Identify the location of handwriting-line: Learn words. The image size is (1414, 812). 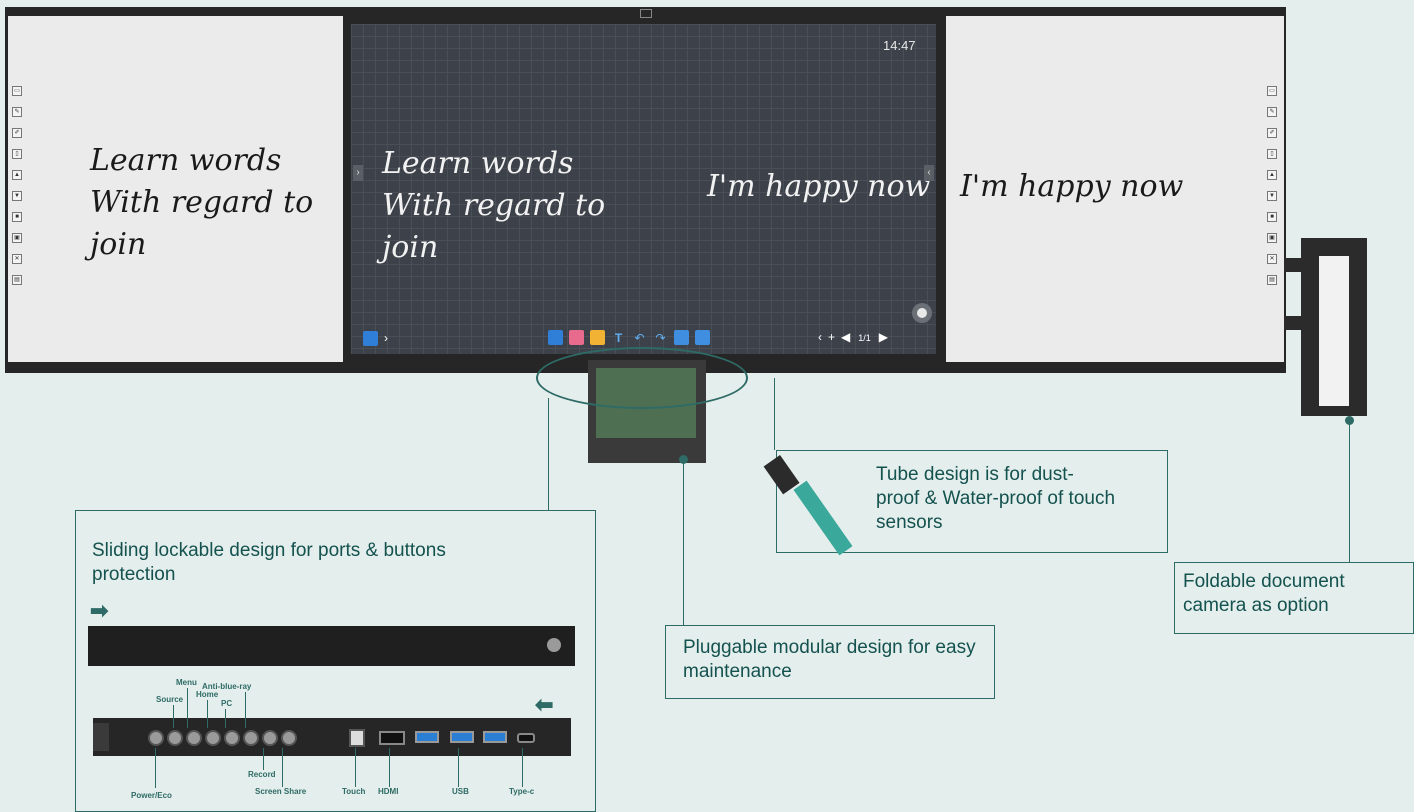
(478, 163).